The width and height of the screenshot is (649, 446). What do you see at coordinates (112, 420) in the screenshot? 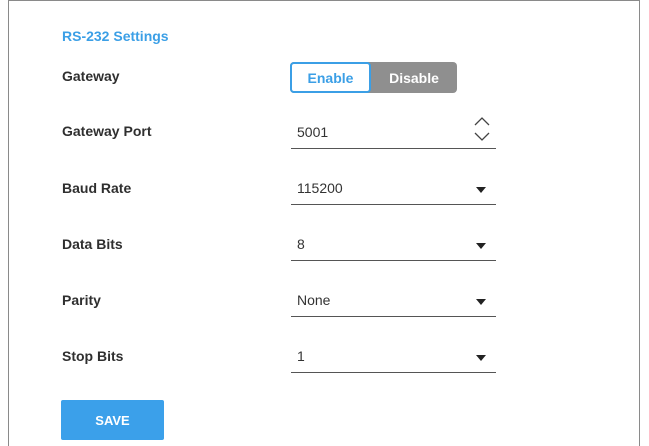
I see `save-button: SAVE` at bounding box center [112, 420].